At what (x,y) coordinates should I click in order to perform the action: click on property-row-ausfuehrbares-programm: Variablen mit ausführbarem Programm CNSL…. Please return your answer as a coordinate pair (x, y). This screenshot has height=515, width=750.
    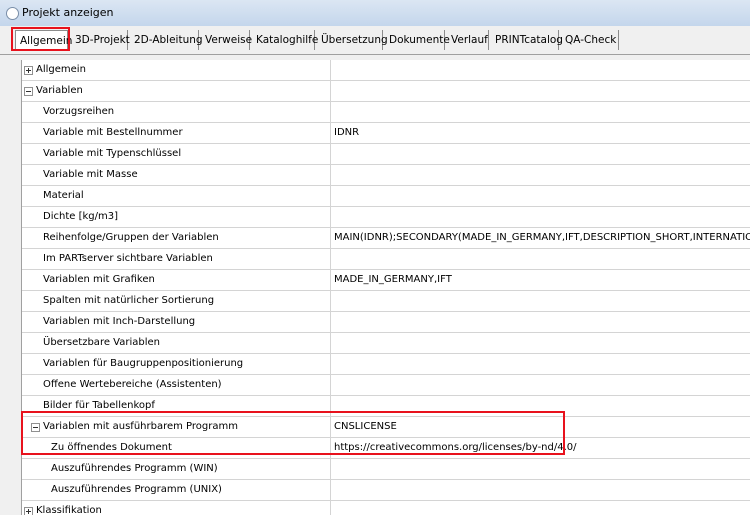
    Looking at the image, I should click on (386, 427).